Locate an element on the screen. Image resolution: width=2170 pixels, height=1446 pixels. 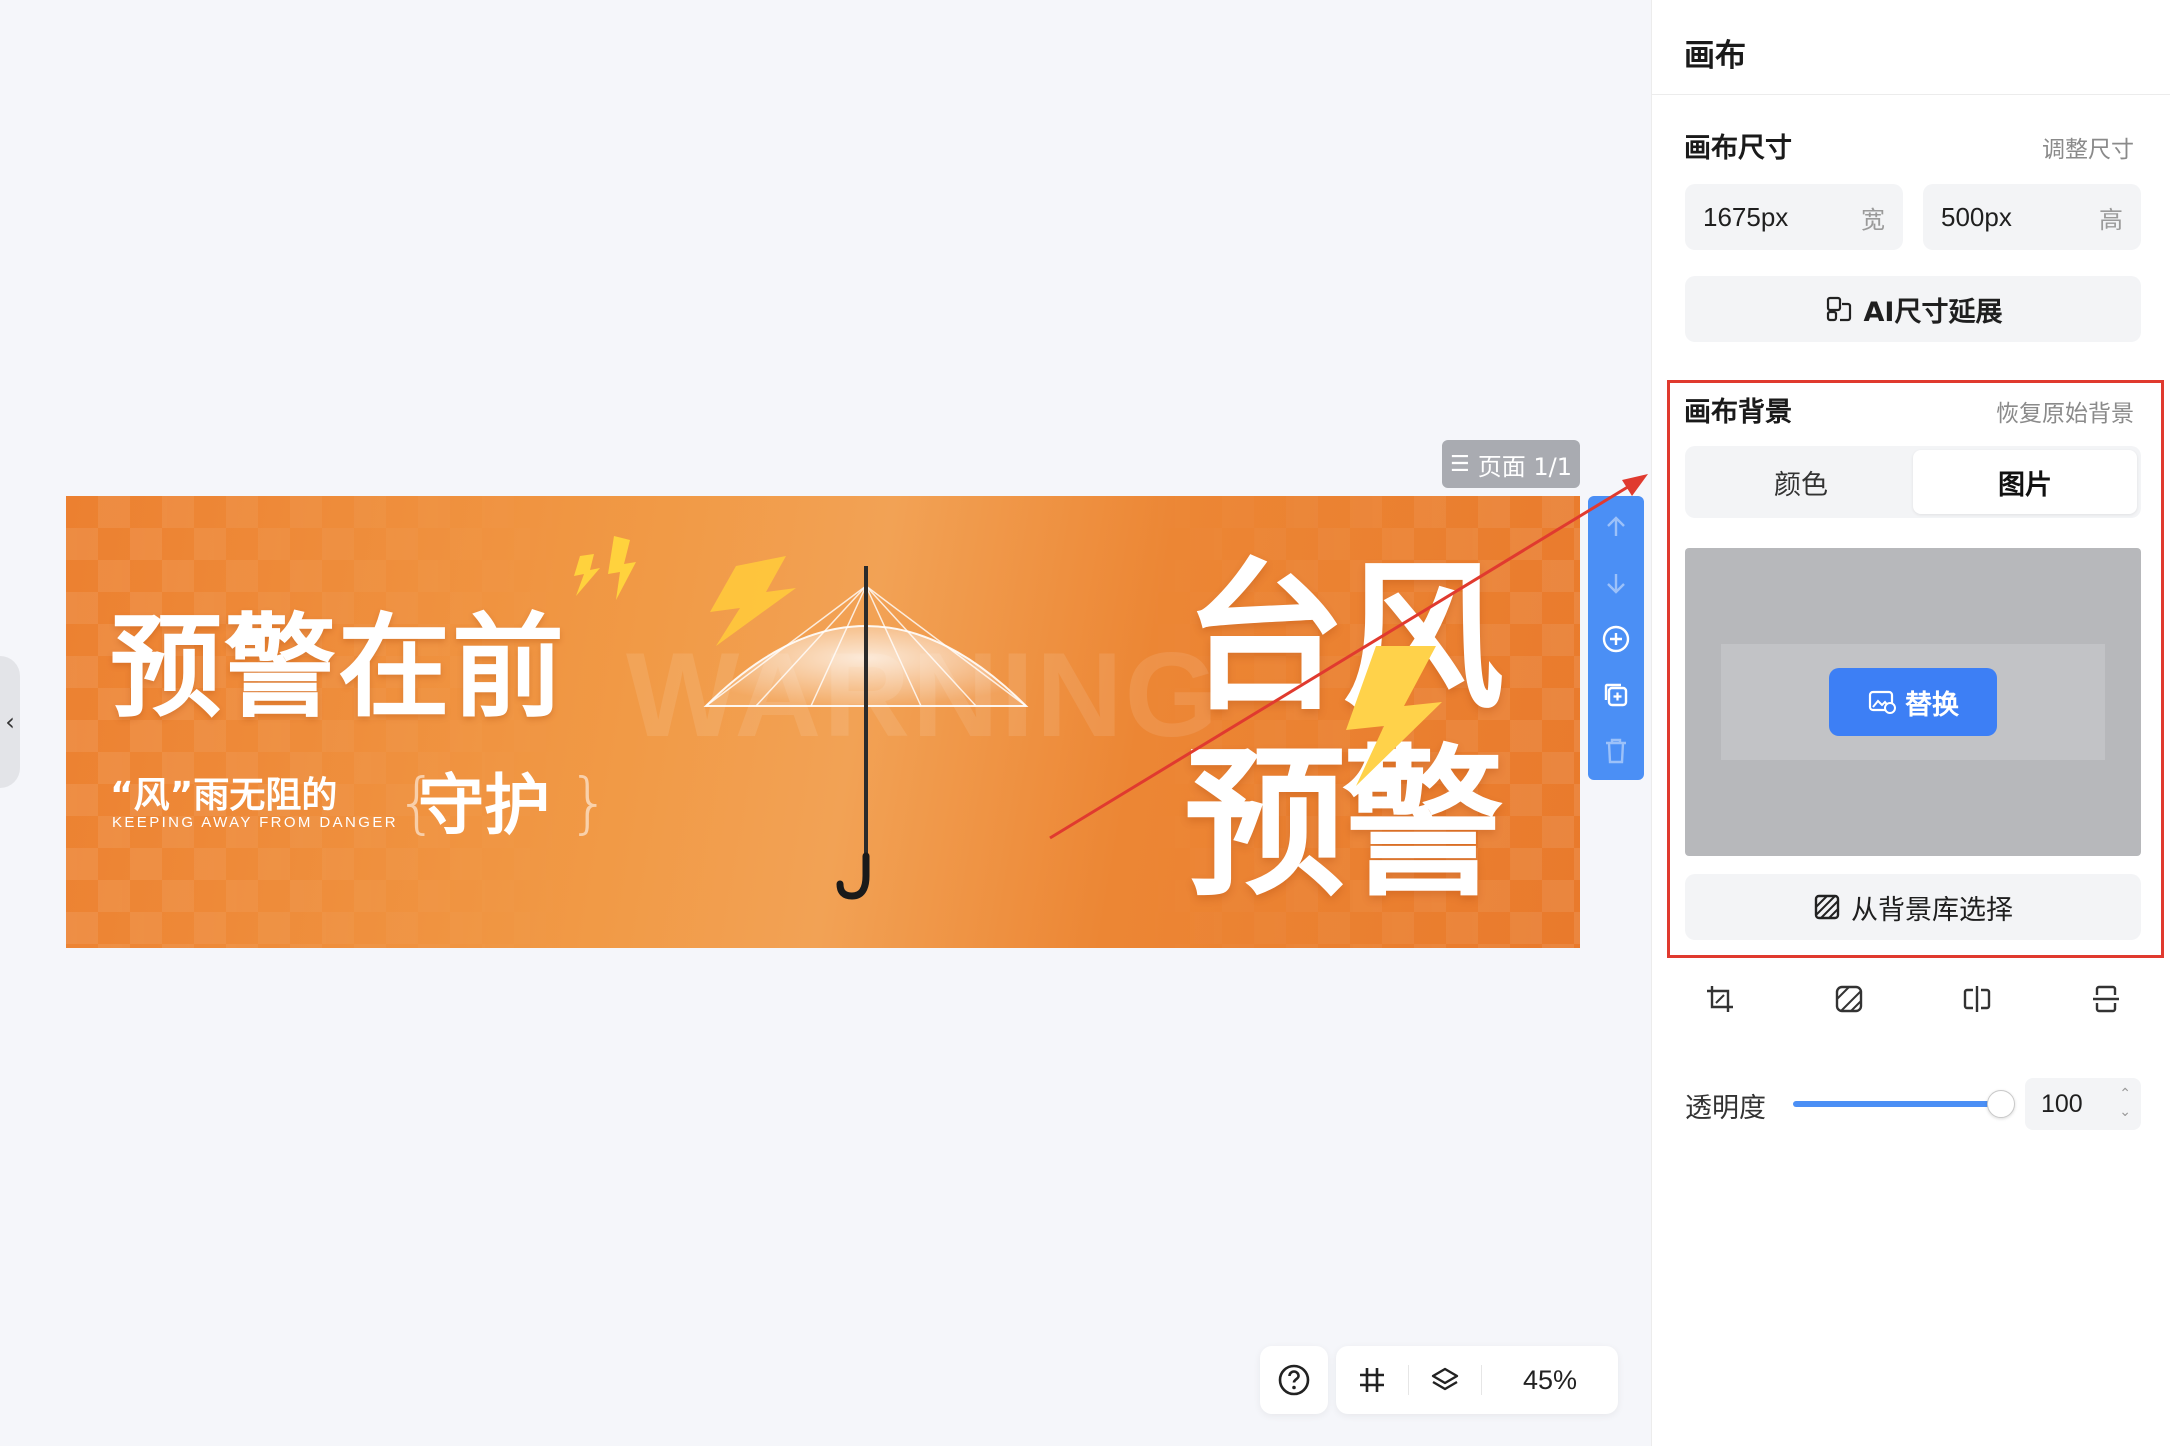
zoom-level-value: 45% is located at coordinates (1550, 1379).